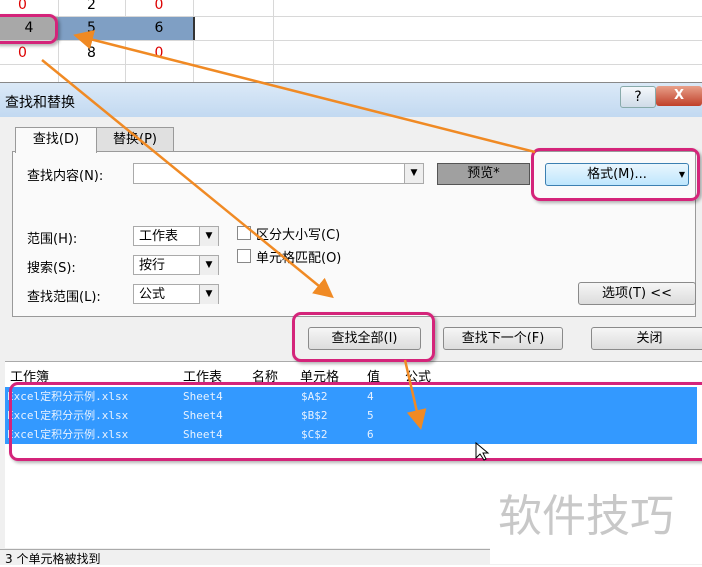  What do you see at coordinates (56, 140) in the screenshot?
I see `tab-find: 查找(D)` at bounding box center [56, 140].